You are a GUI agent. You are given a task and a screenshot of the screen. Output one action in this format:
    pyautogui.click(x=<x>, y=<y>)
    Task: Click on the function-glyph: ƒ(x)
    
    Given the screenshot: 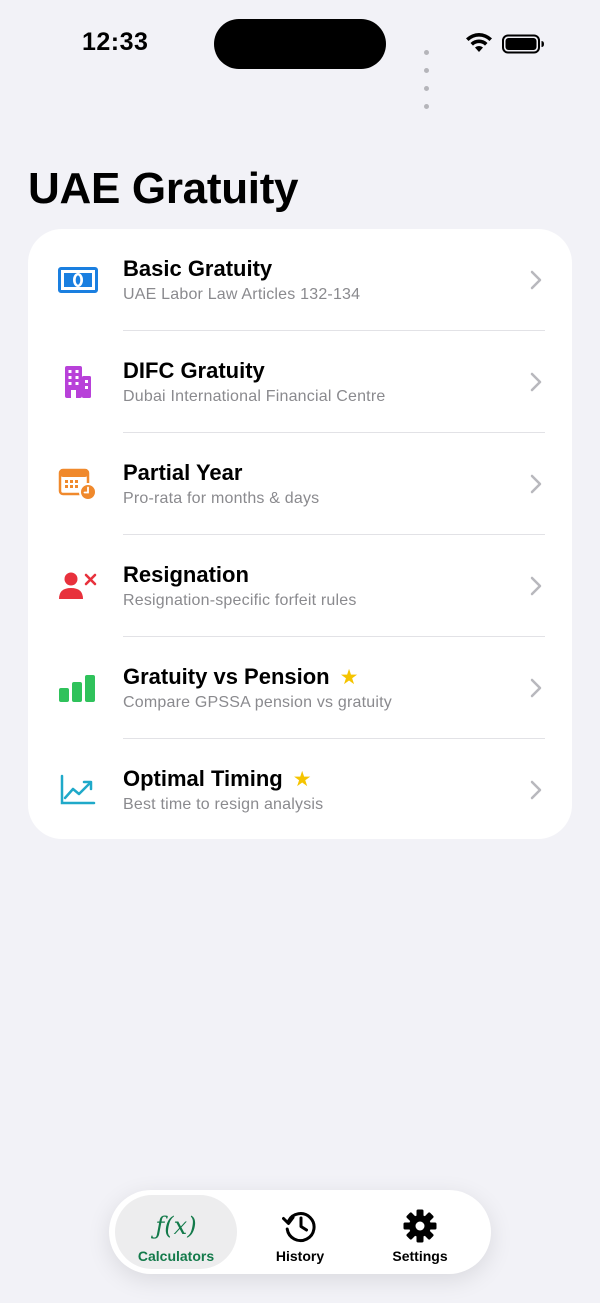 What is the action you would take?
    pyautogui.click(x=176, y=1226)
    